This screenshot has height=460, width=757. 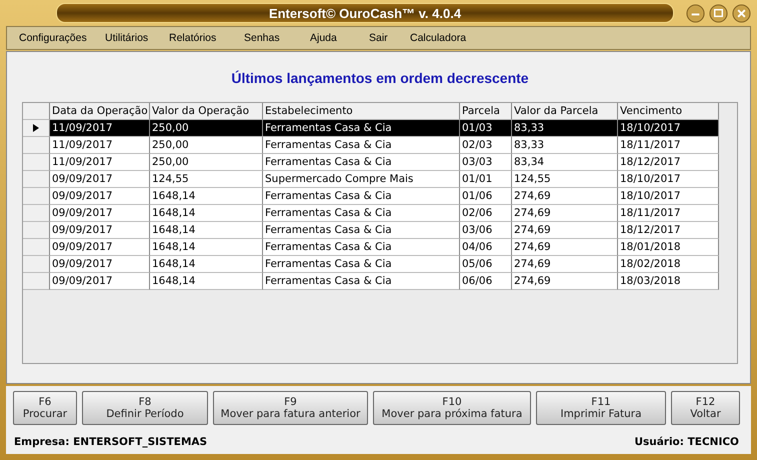 I want to click on column-header: Valor da Operação, so click(x=206, y=111).